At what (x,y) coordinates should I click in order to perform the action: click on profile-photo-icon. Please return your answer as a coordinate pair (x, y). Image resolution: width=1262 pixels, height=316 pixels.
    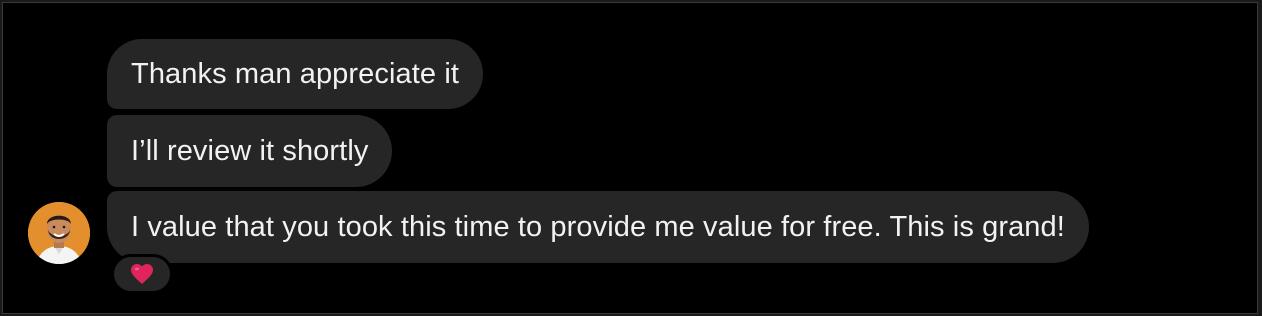
    Looking at the image, I should click on (59, 233).